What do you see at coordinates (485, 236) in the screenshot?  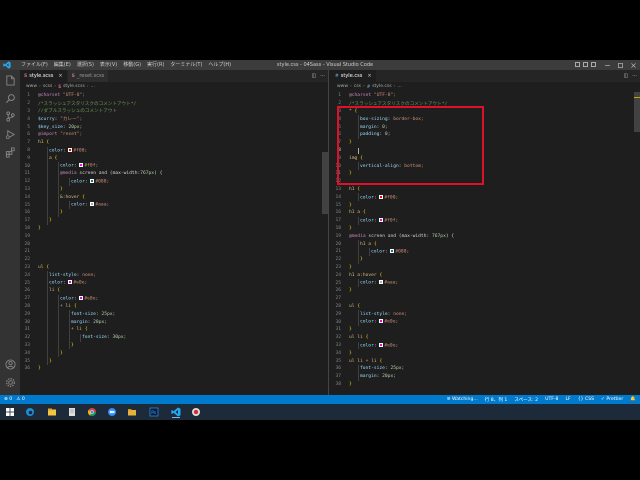 I see `code-line: 19 @media screen and (max-width: 767px) {` at bounding box center [485, 236].